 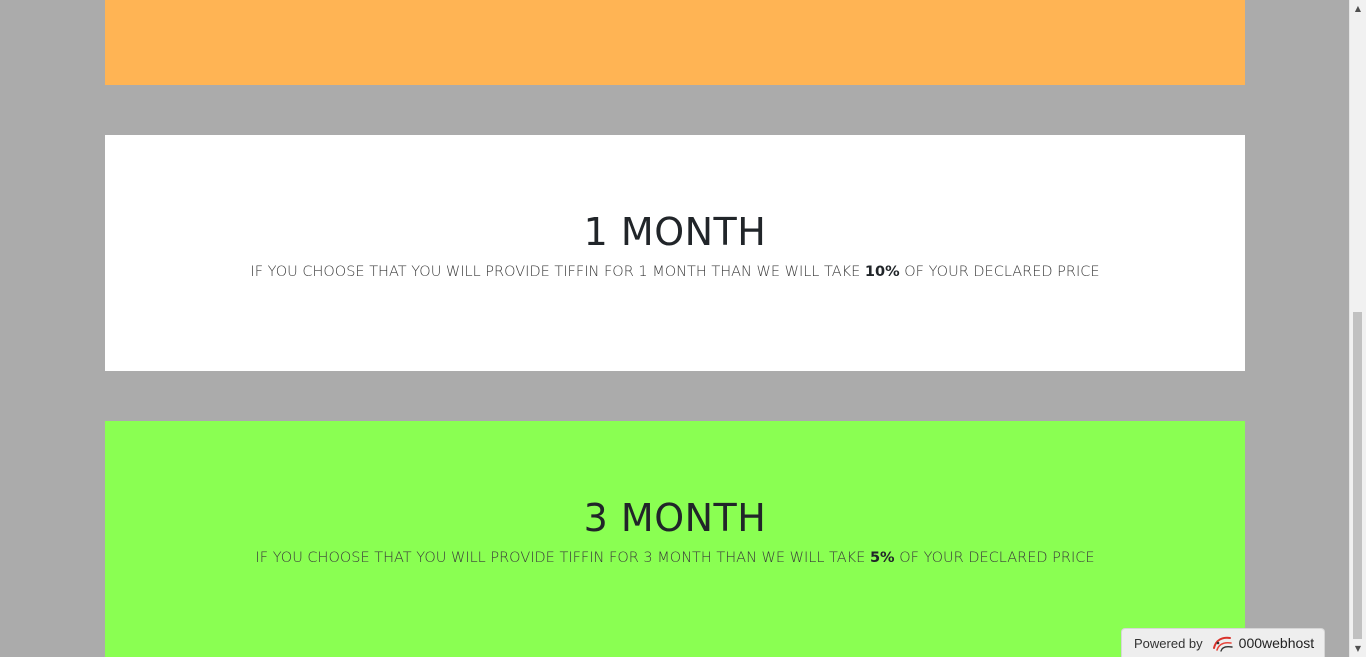 What do you see at coordinates (1358, 648) in the screenshot?
I see `scroll-down-arrow-icon: ▼` at bounding box center [1358, 648].